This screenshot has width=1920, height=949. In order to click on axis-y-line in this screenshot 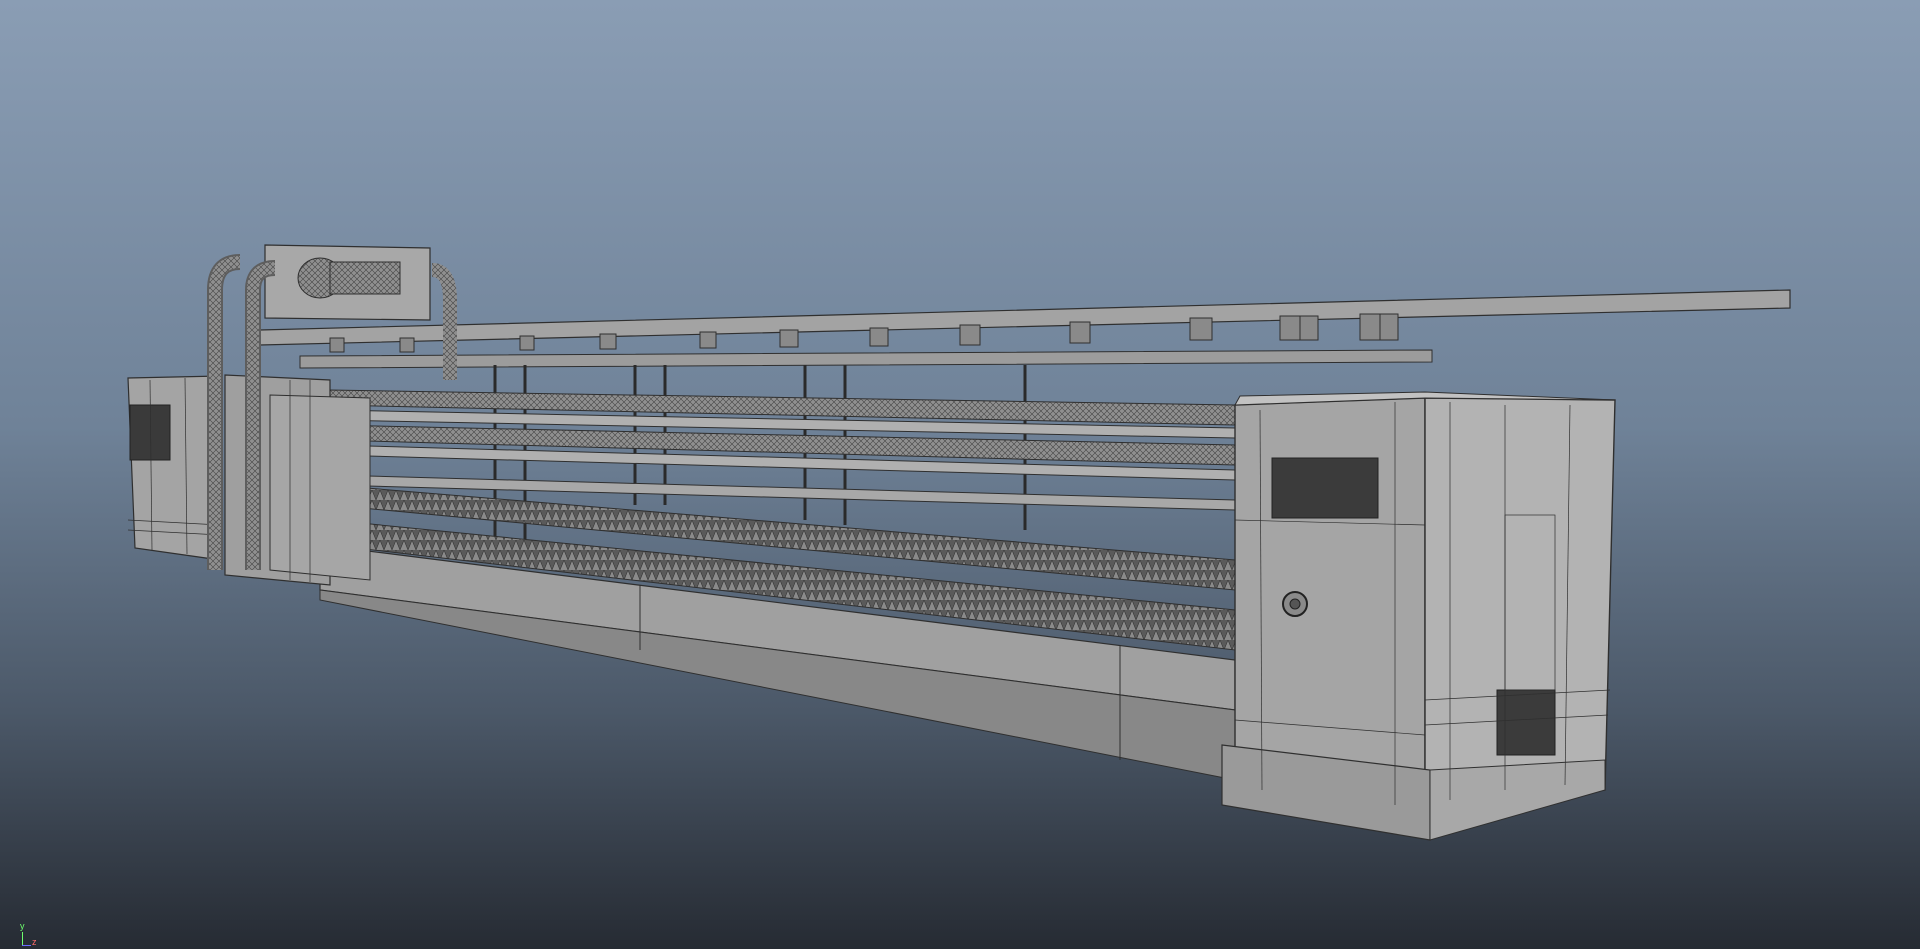, I will do `click(22, 939)`.